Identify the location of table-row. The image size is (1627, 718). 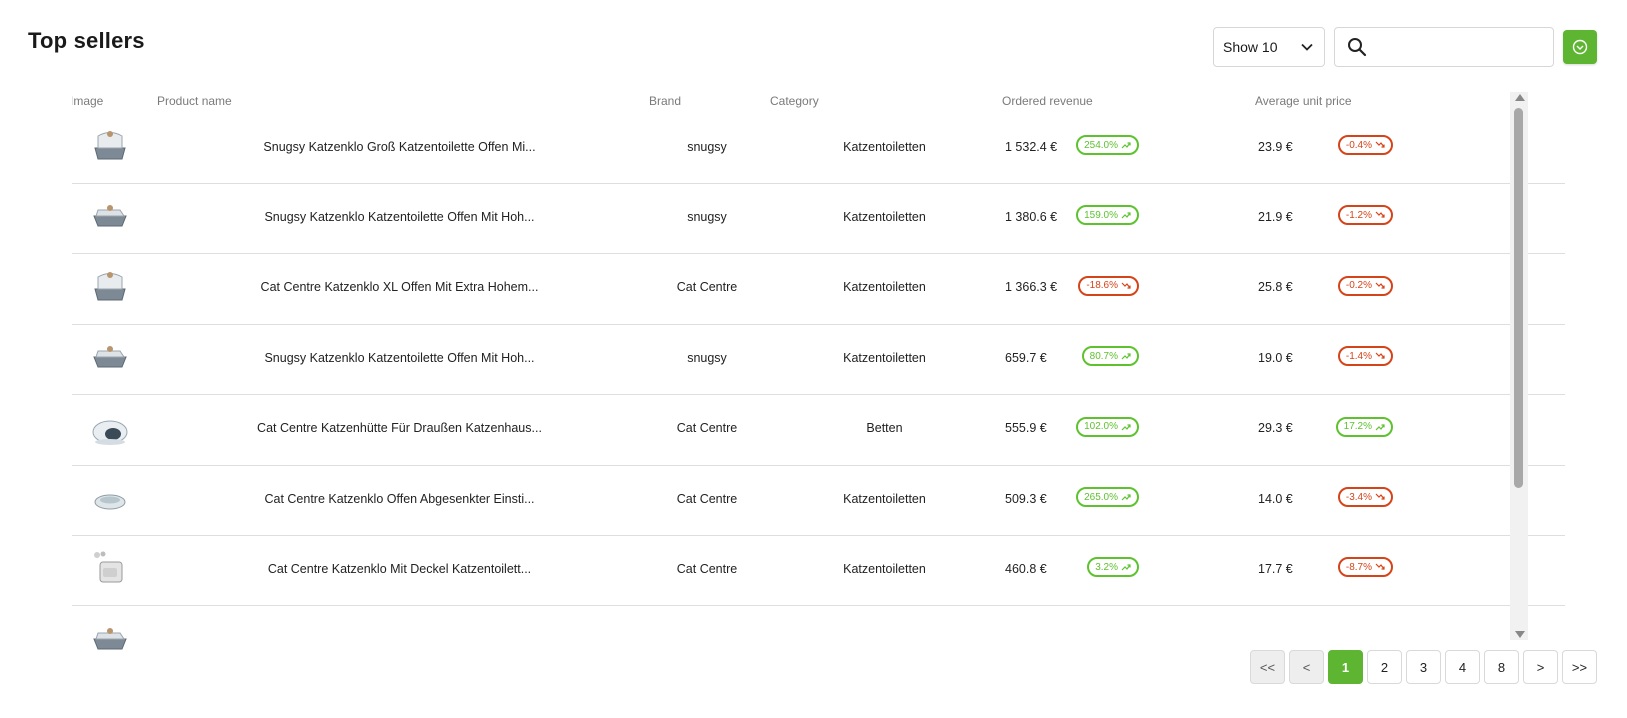
(818, 629).